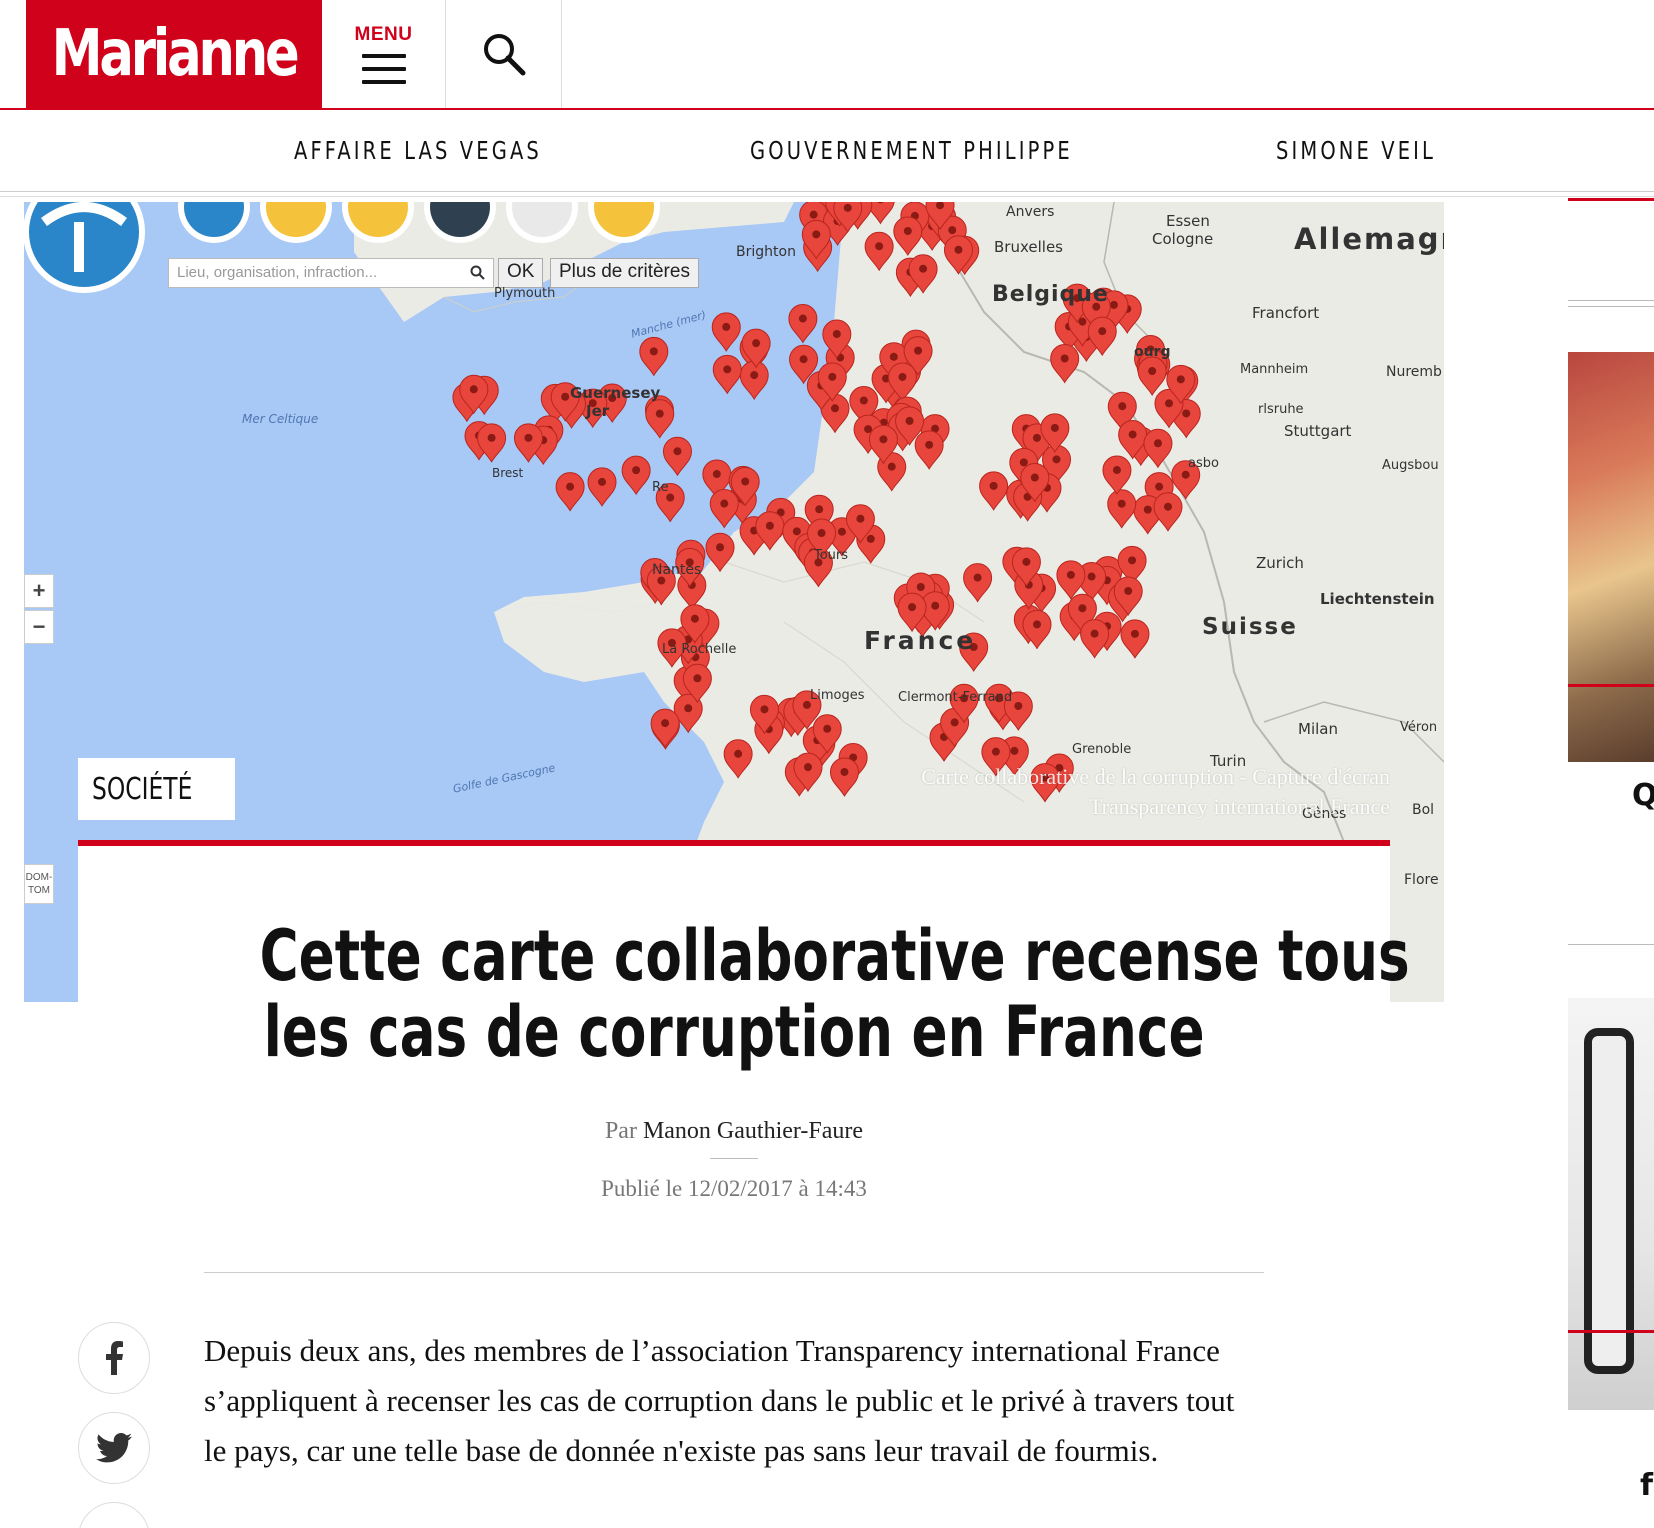 This screenshot has height=1528, width=1654. I want to click on map-label-nuremberg: Nuremb, so click(1414, 372).